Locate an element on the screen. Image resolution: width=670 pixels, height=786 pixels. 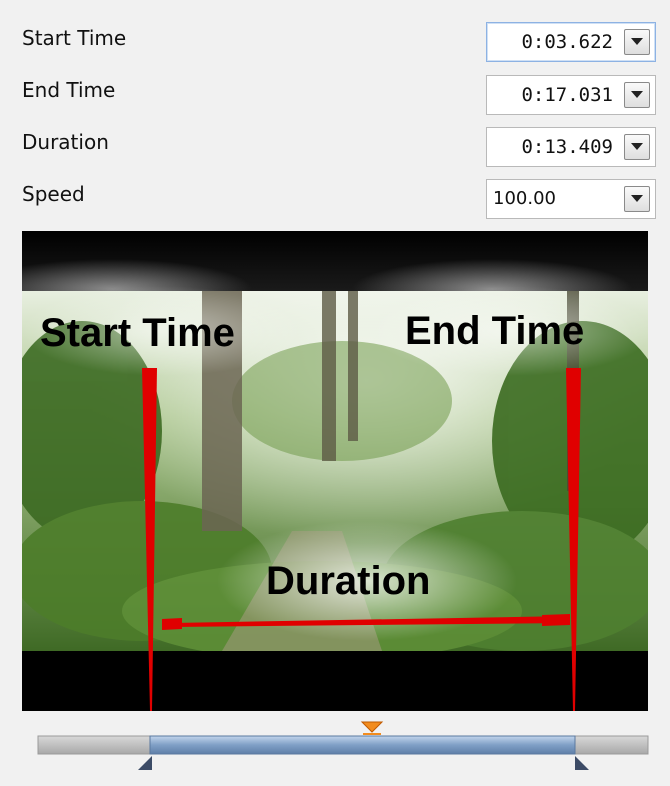
duration-value: 0:13.409 is located at coordinates (567, 147).